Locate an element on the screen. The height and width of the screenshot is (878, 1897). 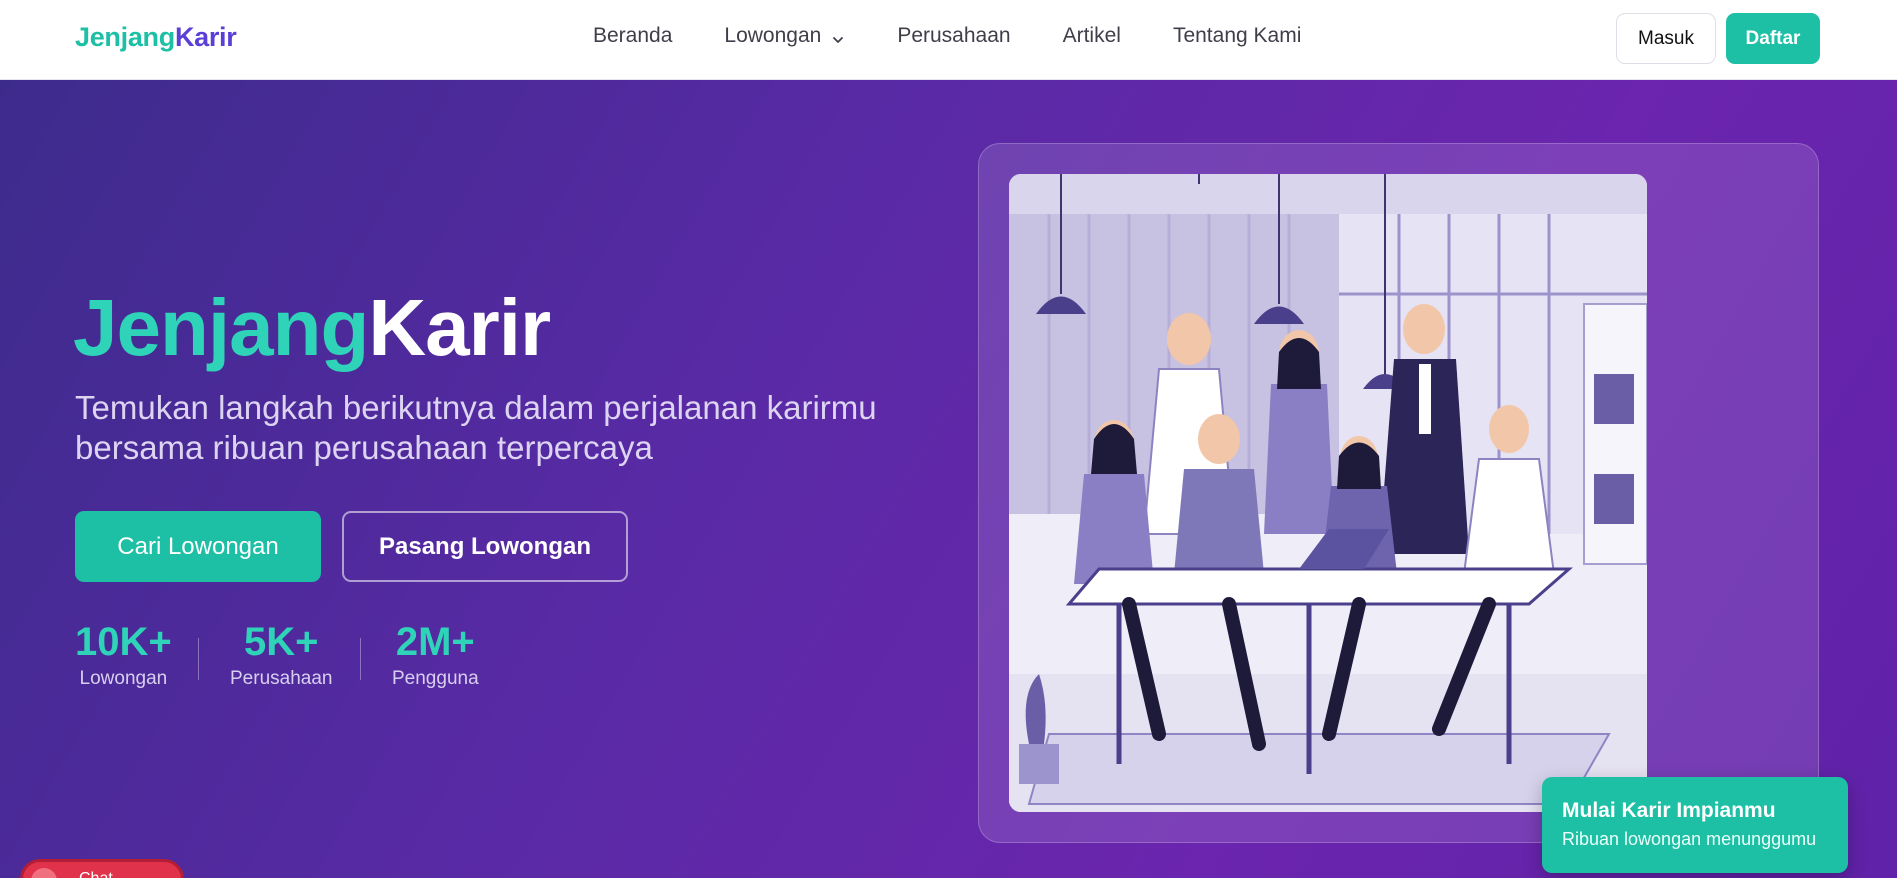
stat-companies-label: Perusahaan is located at coordinates (281, 678).